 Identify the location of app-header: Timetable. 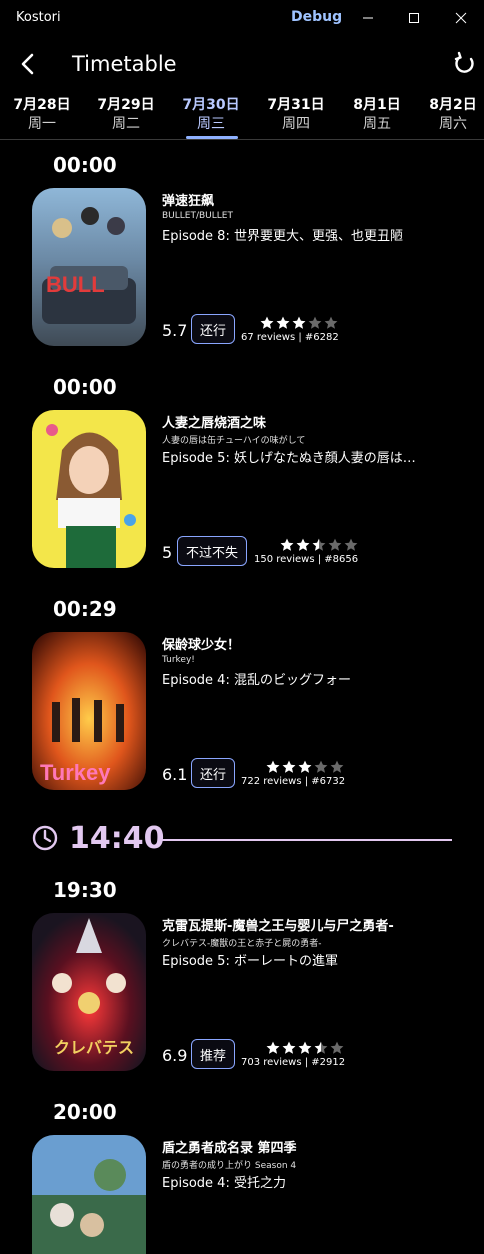
(242, 65).